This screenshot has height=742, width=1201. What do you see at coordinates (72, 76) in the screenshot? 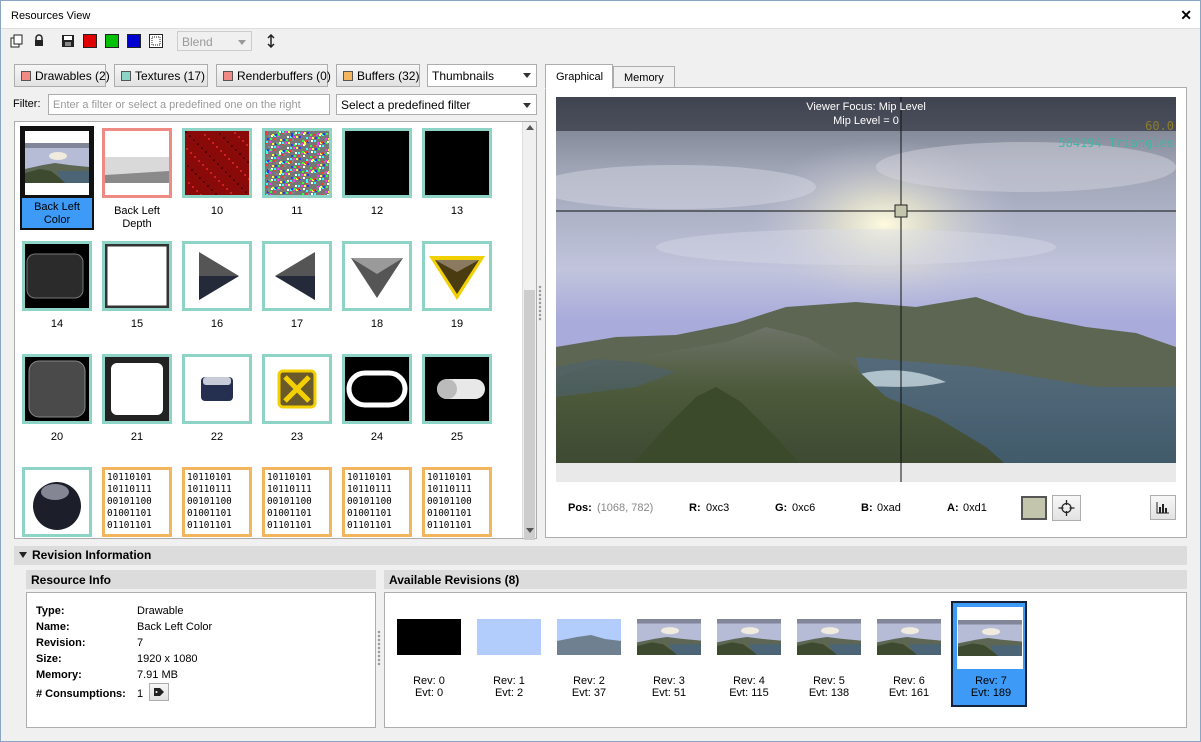
I see `category-label: Drawables (2)` at bounding box center [72, 76].